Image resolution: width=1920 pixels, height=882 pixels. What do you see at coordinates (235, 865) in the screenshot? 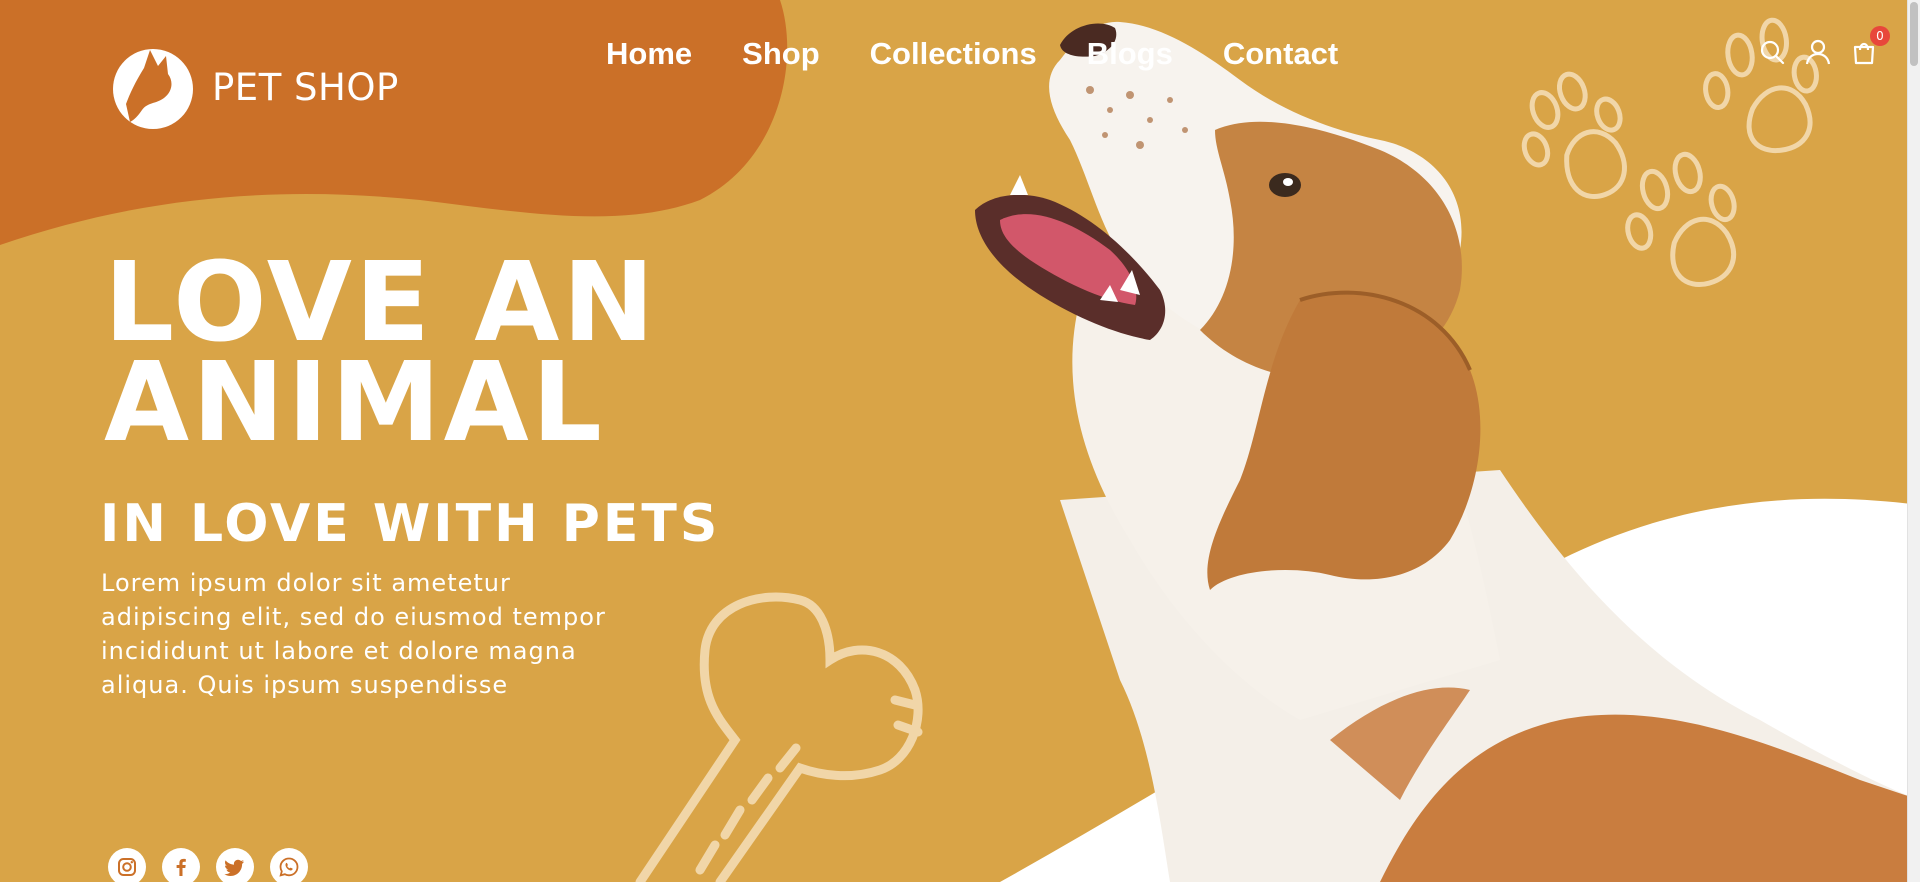
I see `twitter-icon` at bounding box center [235, 865].